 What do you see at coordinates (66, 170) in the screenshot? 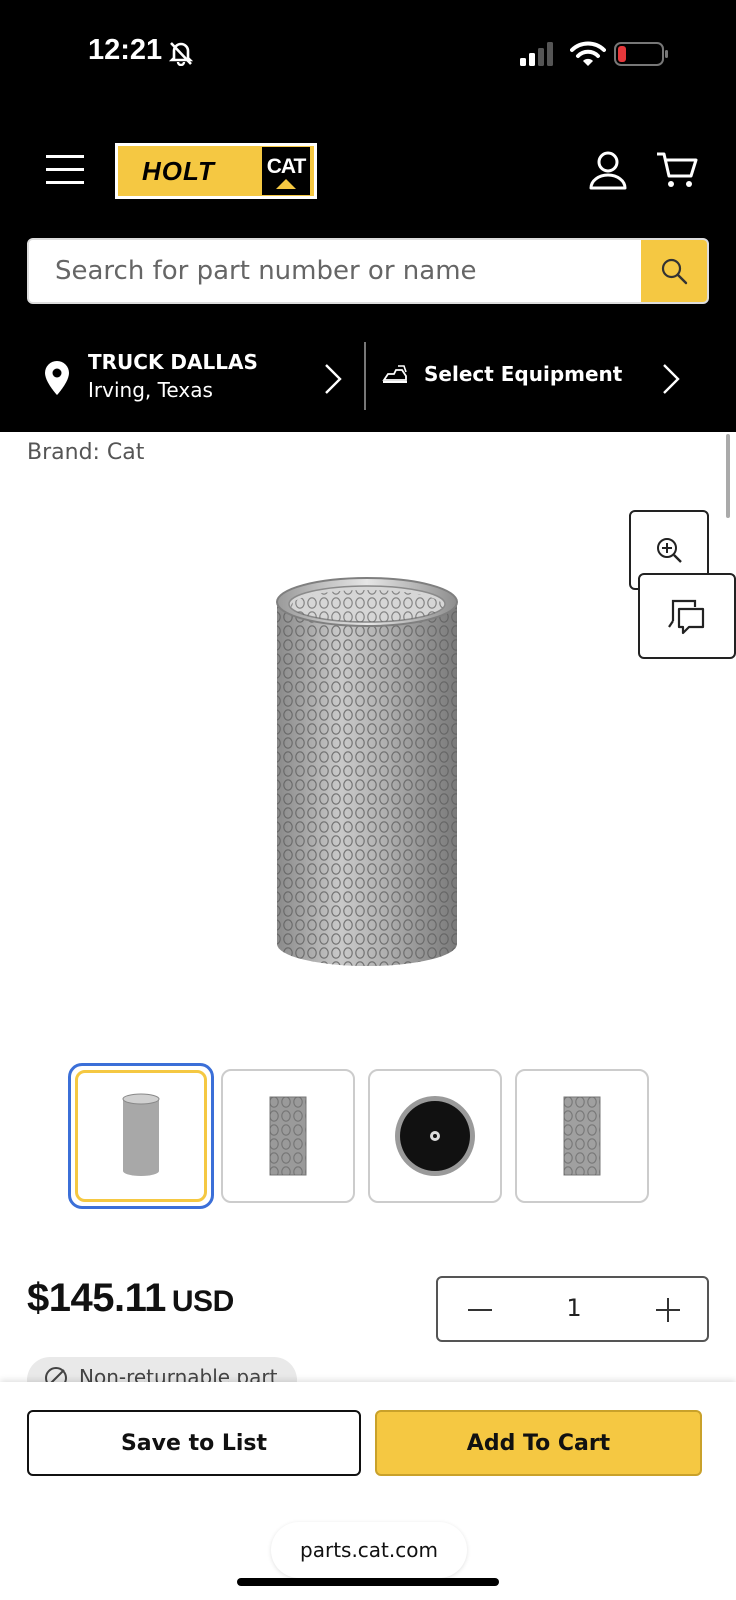
I see `hamburger-menu-icon` at bounding box center [66, 170].